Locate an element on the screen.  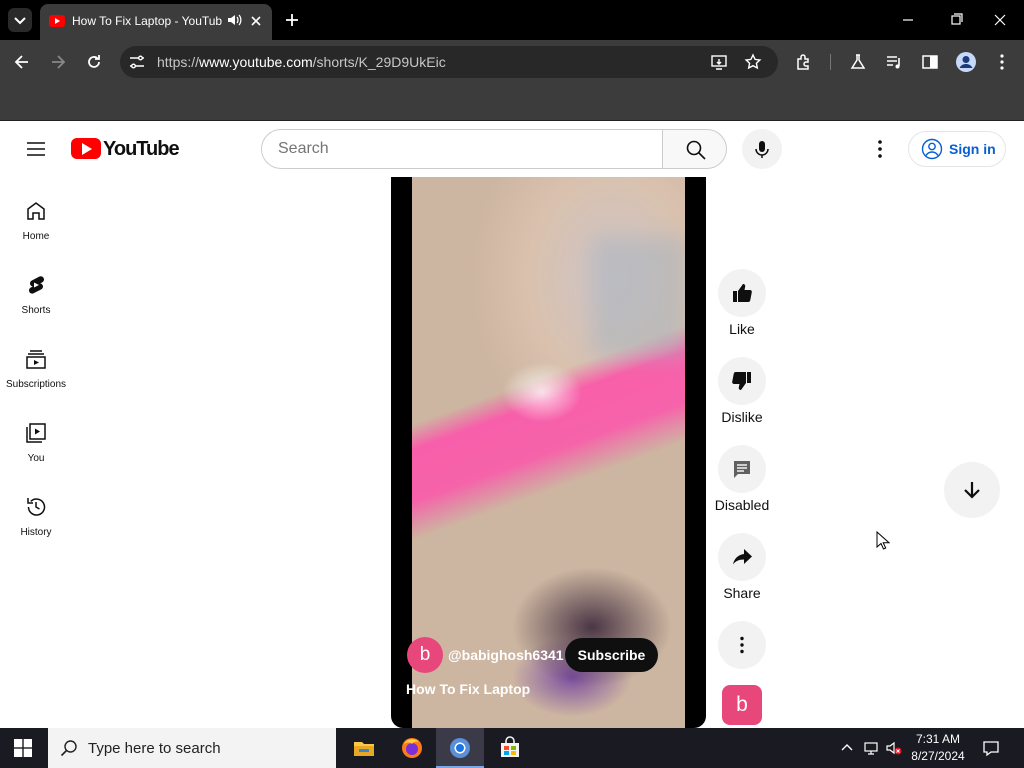
tab-search-button is located at coordinates (20, 20).